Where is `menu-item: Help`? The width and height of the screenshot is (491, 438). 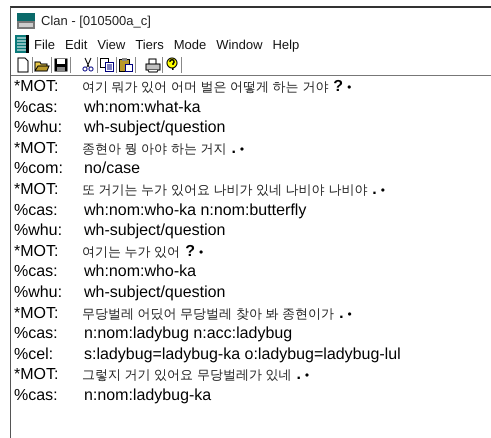
menu-item: Help is located at coordinates (286, 44).